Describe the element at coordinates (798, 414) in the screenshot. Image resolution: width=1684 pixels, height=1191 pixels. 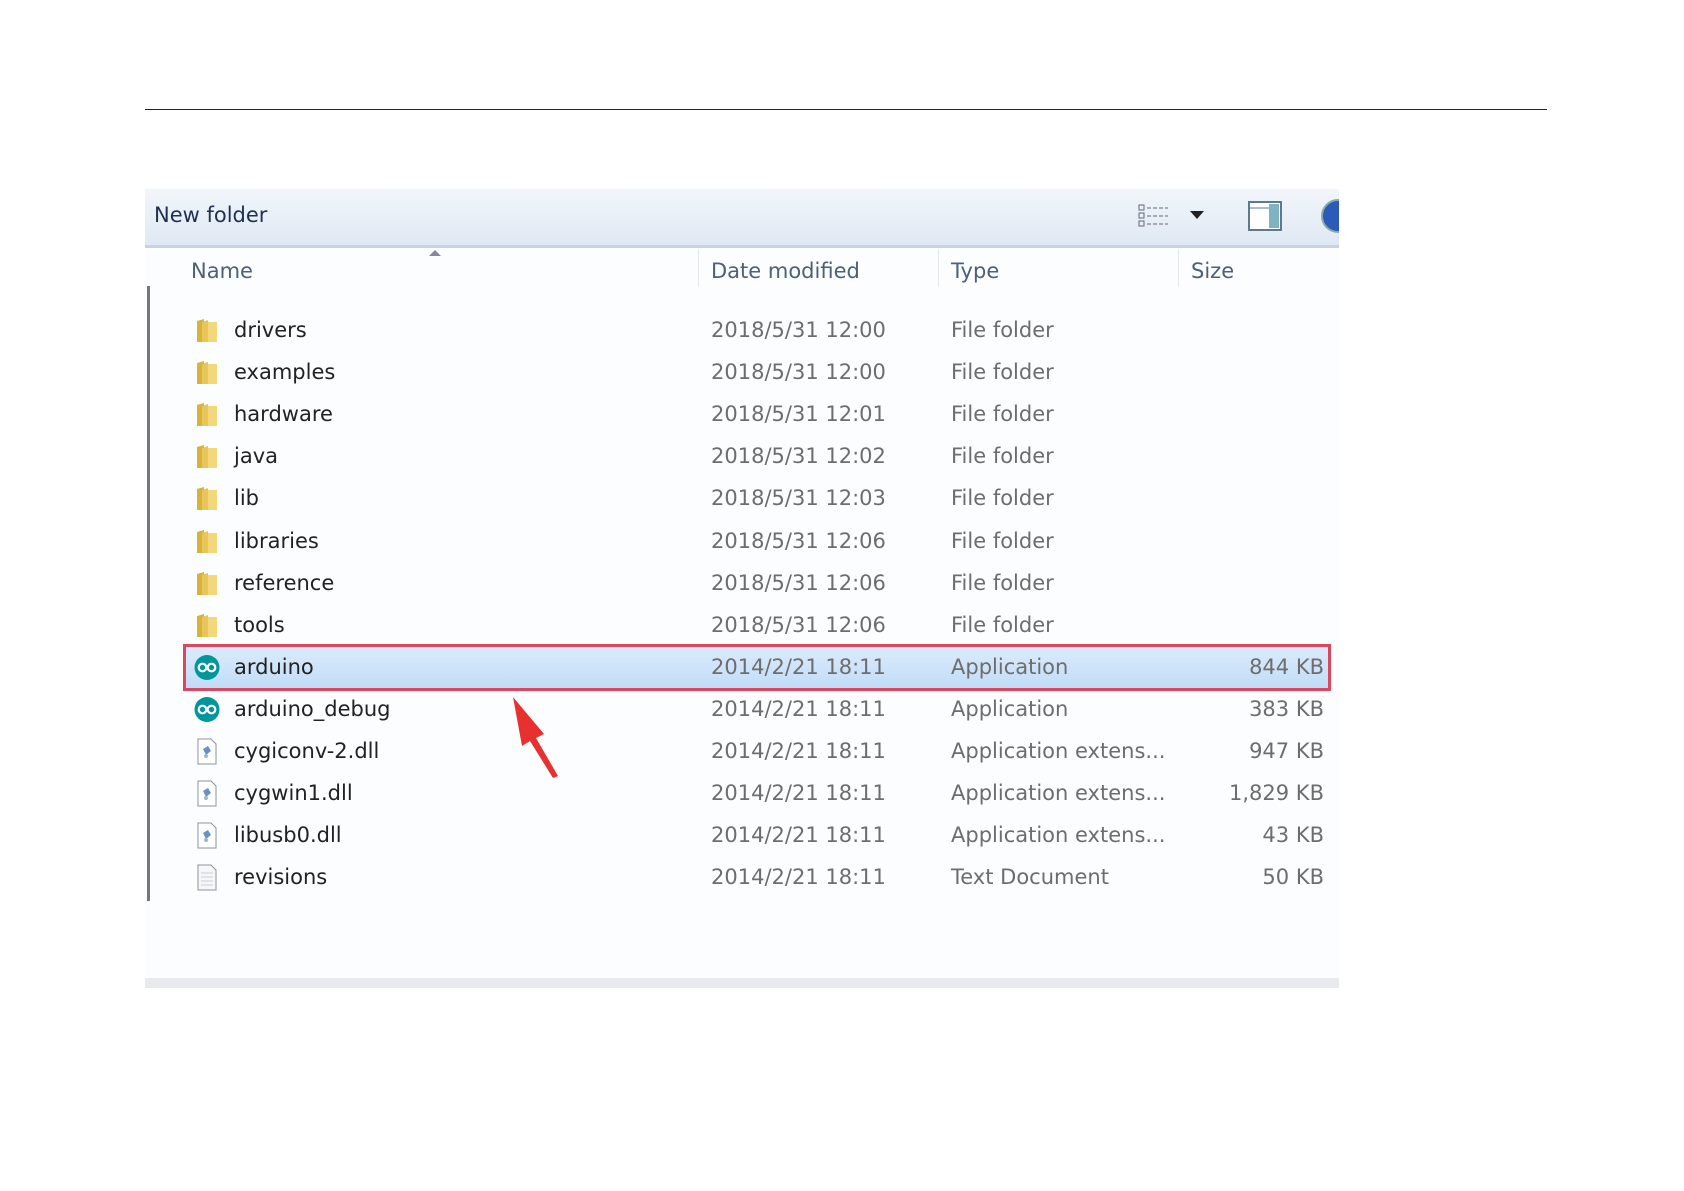
I see `file-date: 2018/5/31 12:01` at that location.